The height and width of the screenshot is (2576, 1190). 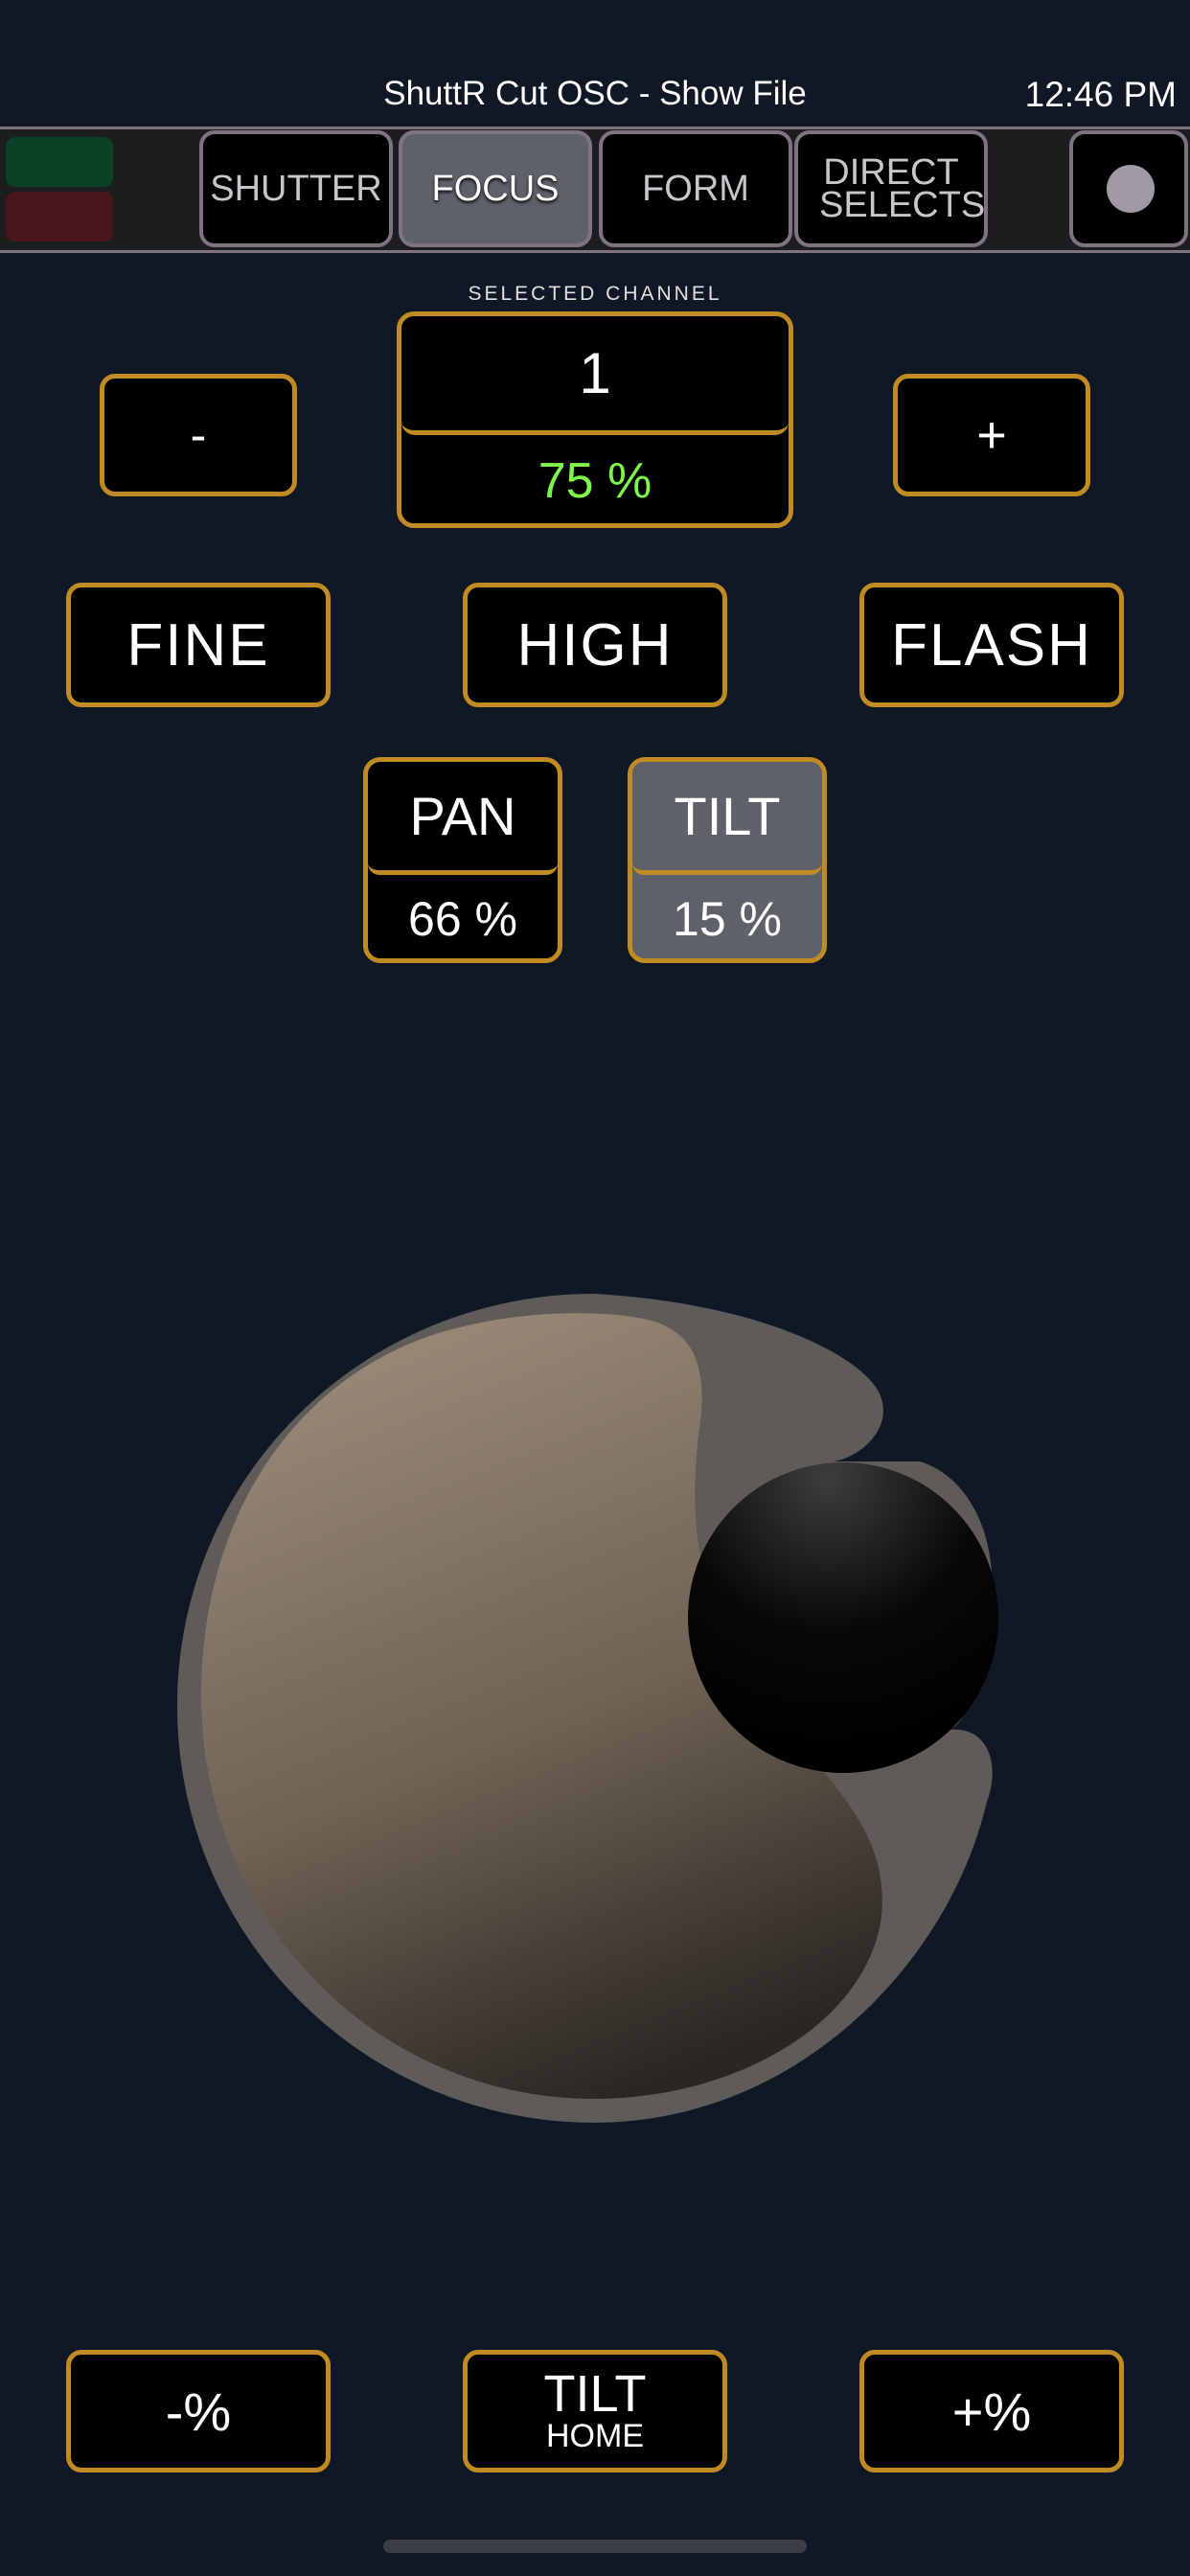 I want to click on channel-increment-button: +, so click(x=991, y=435).